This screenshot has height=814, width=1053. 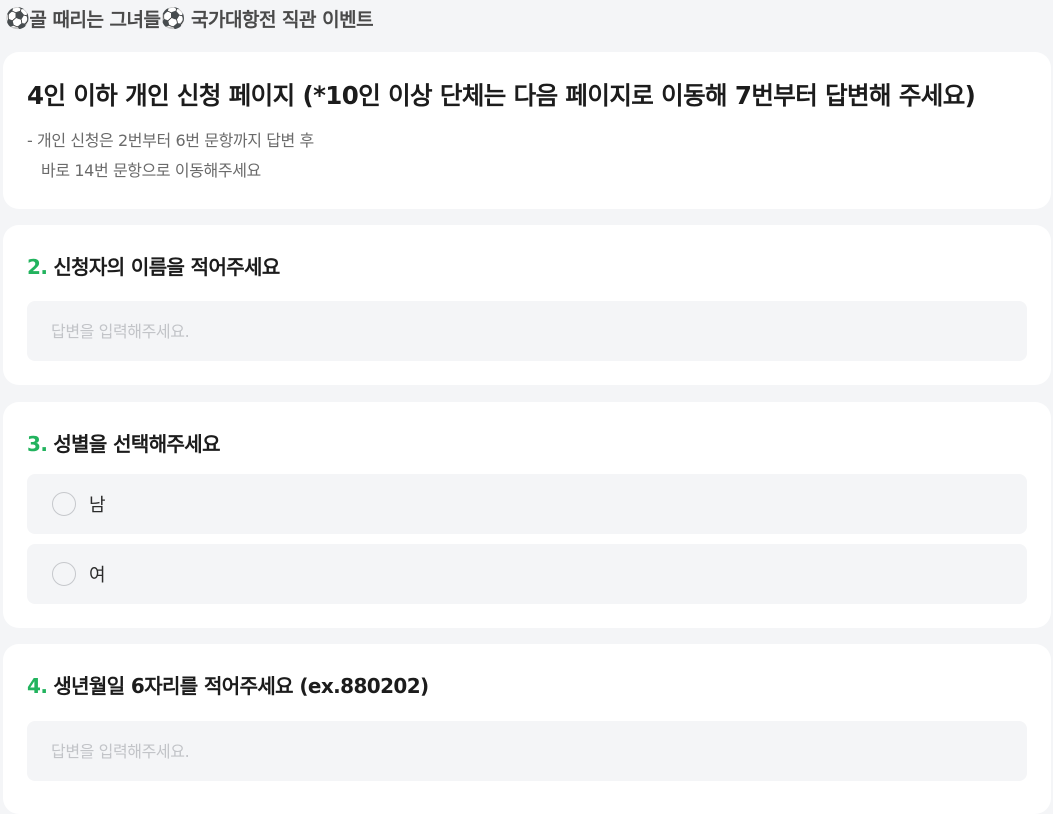 What do you see at coordinates (37, 444) in the screenshot?
I see `question-number: 3.` at bounding box center [37, 444].